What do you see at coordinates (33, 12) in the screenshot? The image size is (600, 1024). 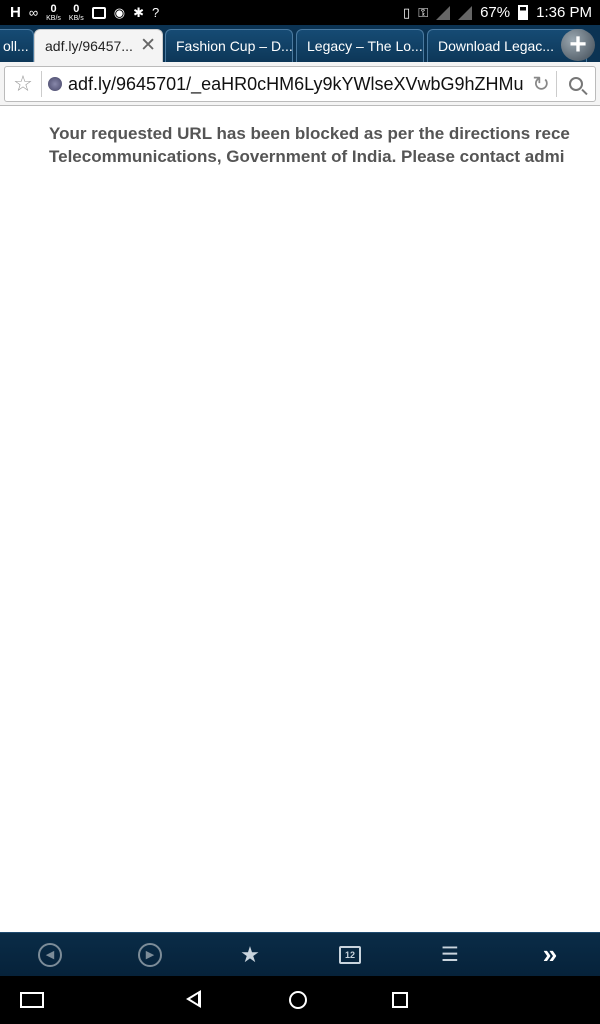 I see `notification-icon: ∞` at bounding box center [33, 12].